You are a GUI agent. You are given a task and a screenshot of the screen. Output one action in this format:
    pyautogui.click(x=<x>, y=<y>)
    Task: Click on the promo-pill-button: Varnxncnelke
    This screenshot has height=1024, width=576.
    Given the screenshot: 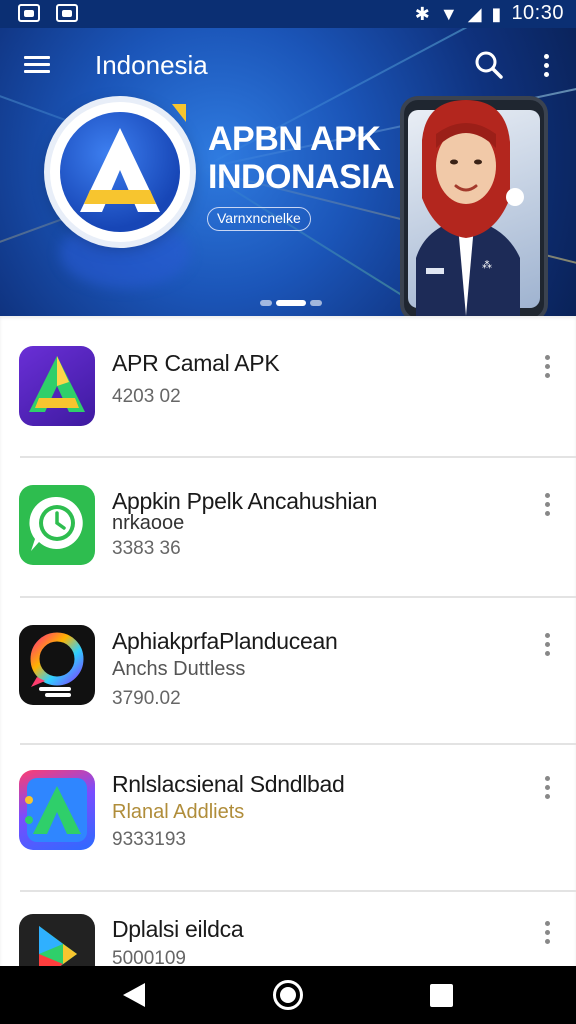 What is the action you would take?
    pyautogui.click(x=259, y=219)
    